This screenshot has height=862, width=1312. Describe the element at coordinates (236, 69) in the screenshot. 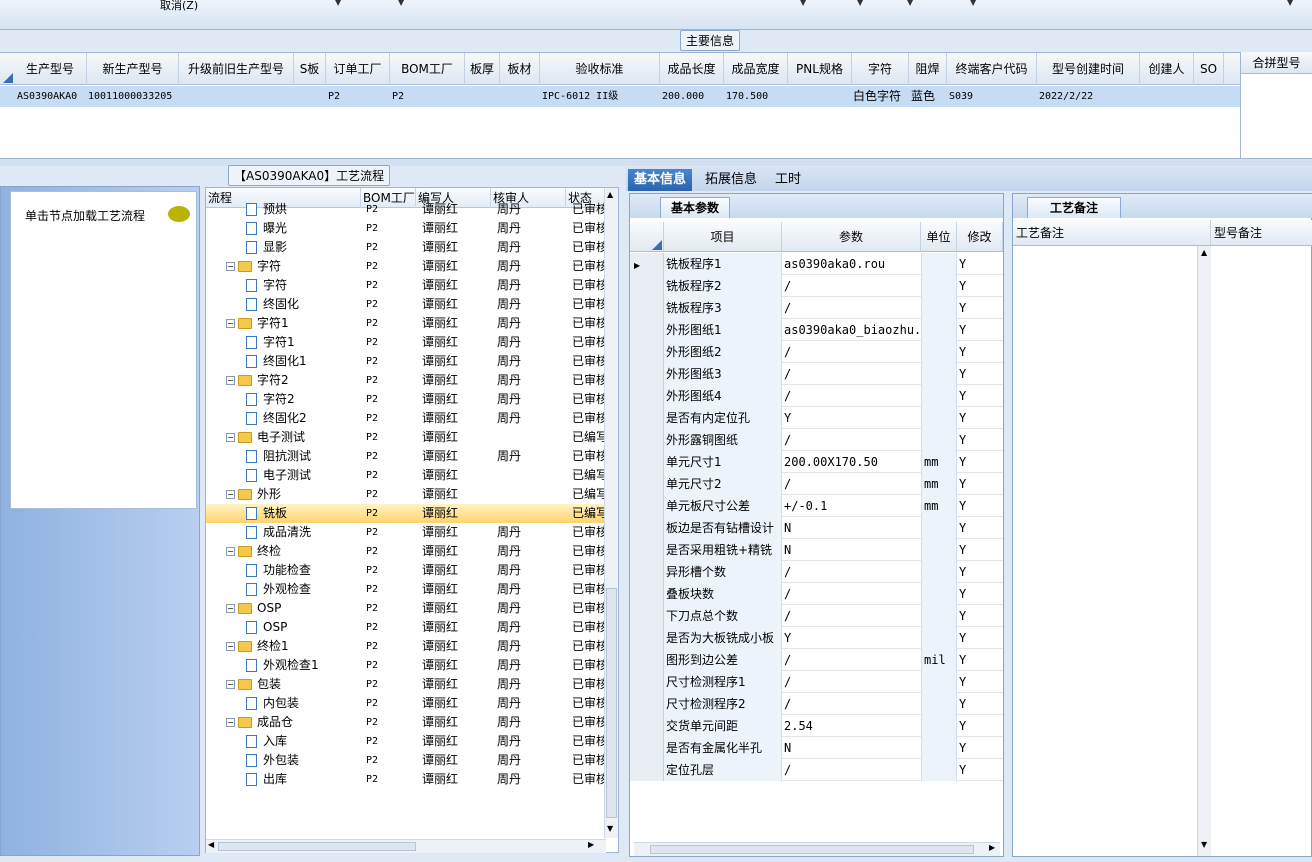

I see `col-header: 升级前旧生产型号` at that location.